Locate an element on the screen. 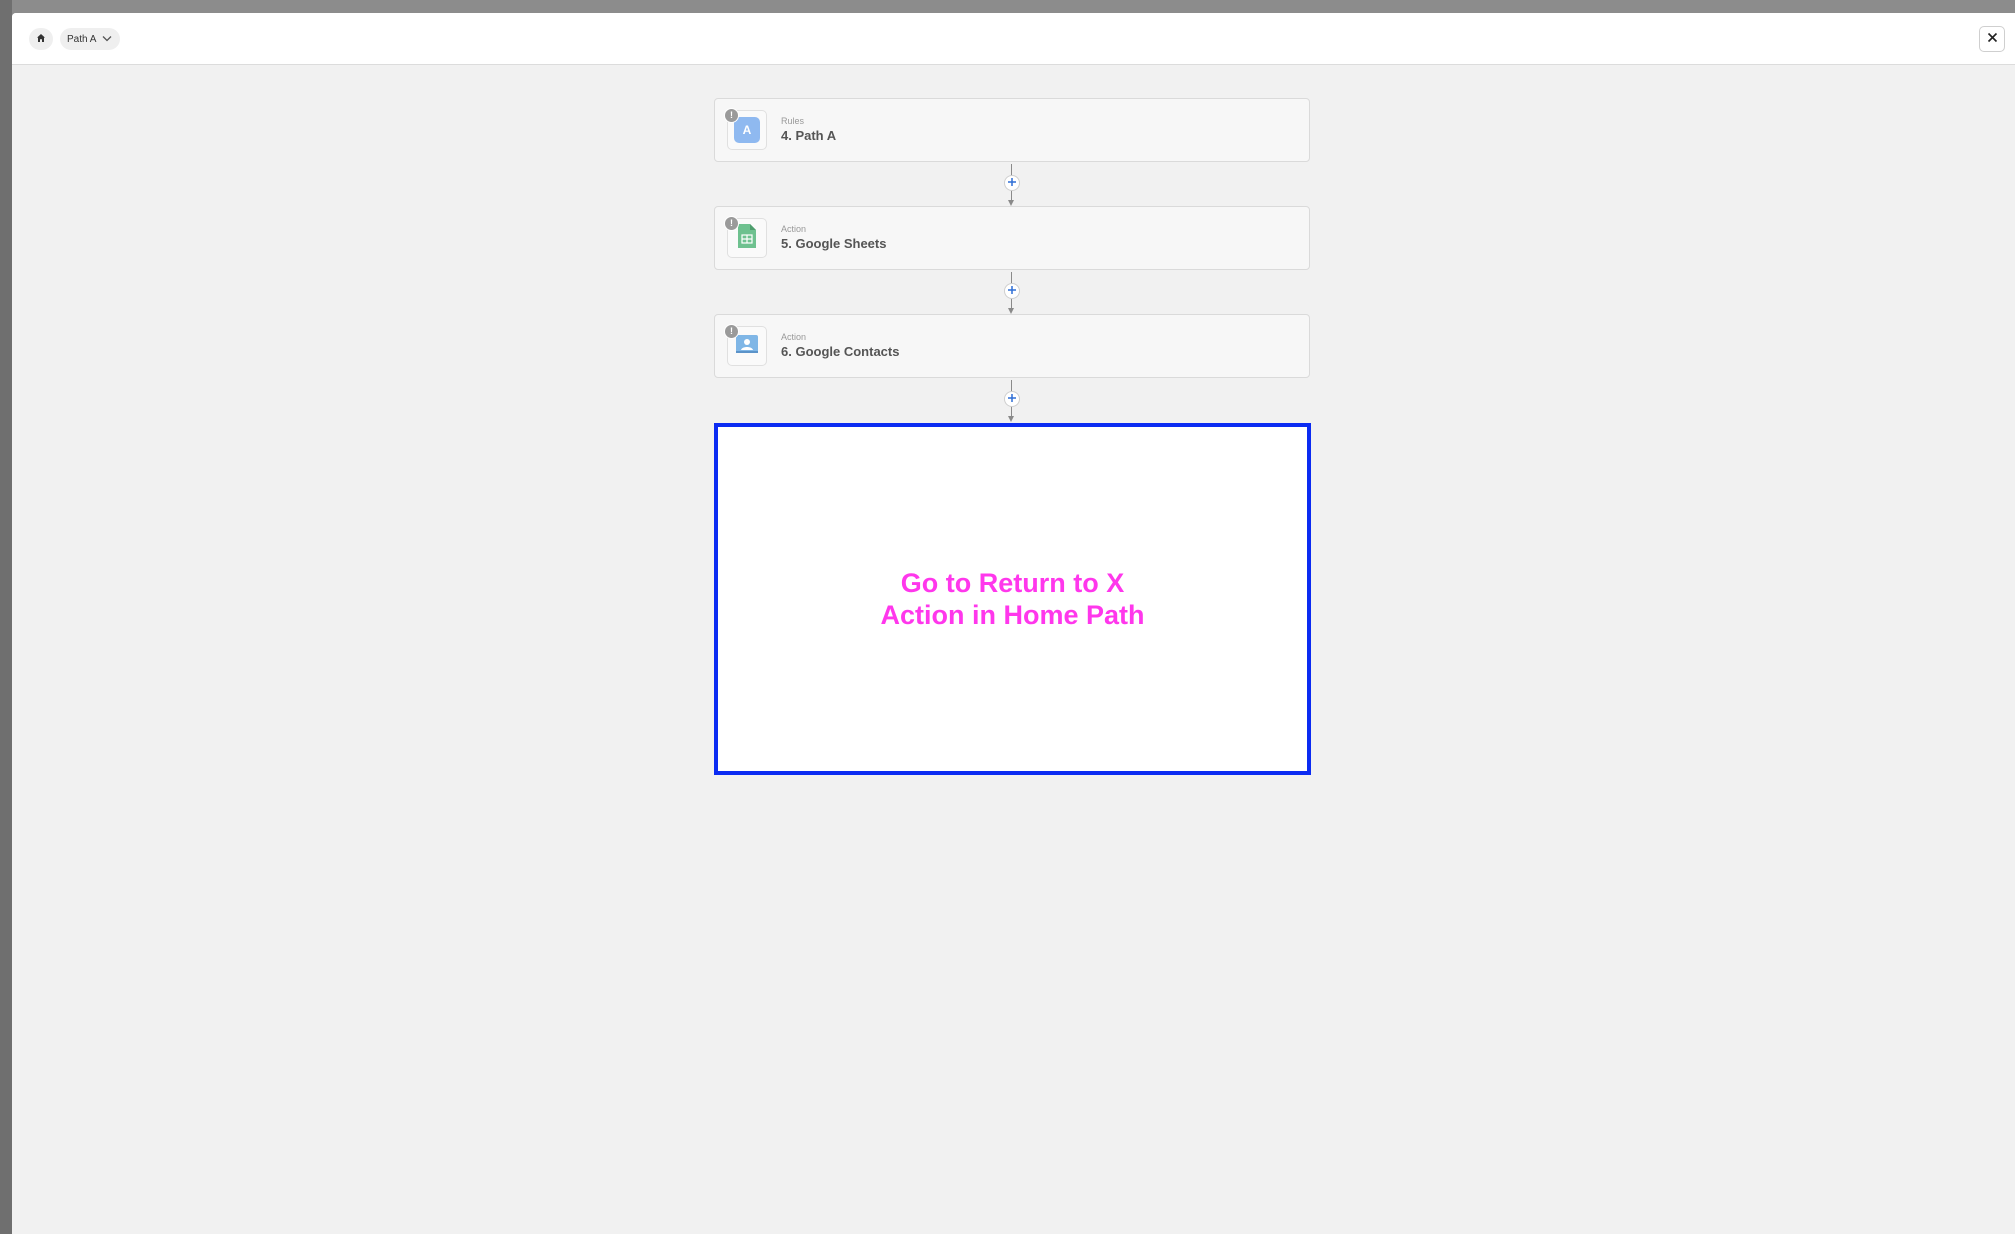  step-card-path-a: ! A Rules 4. Path A is located at coordinates (1012, 130).